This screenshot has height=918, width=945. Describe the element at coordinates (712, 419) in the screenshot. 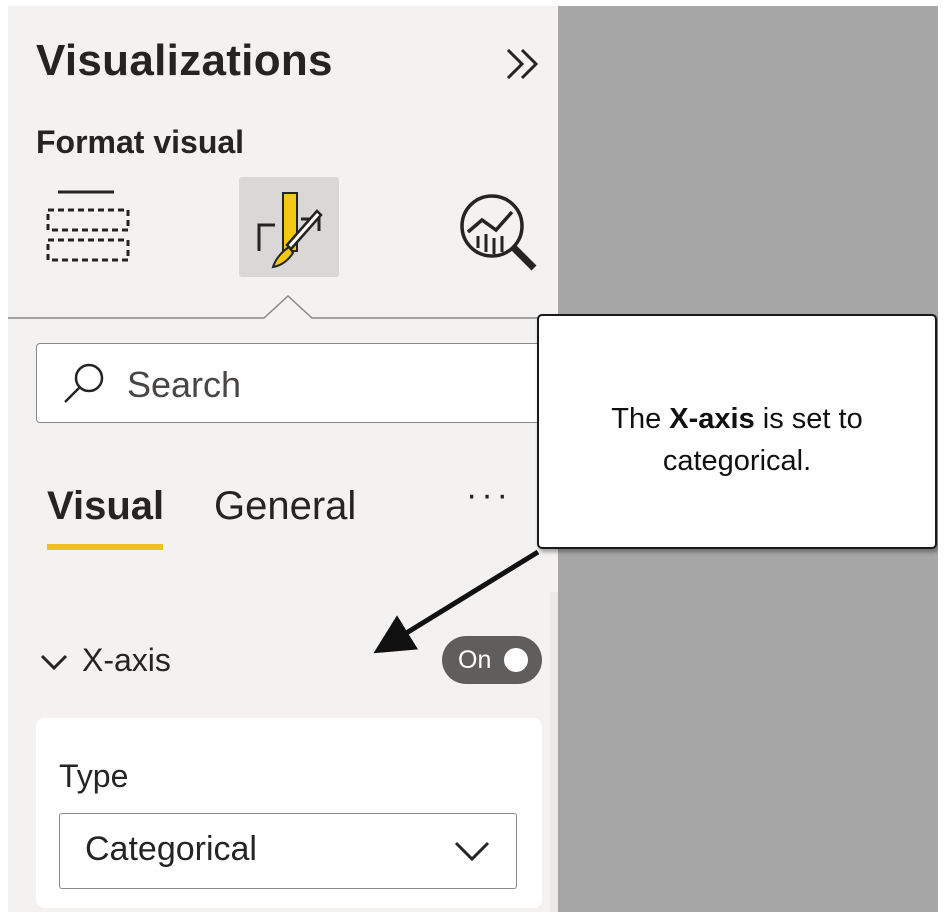

I see `callout-text-bold: X-axis` at that location.